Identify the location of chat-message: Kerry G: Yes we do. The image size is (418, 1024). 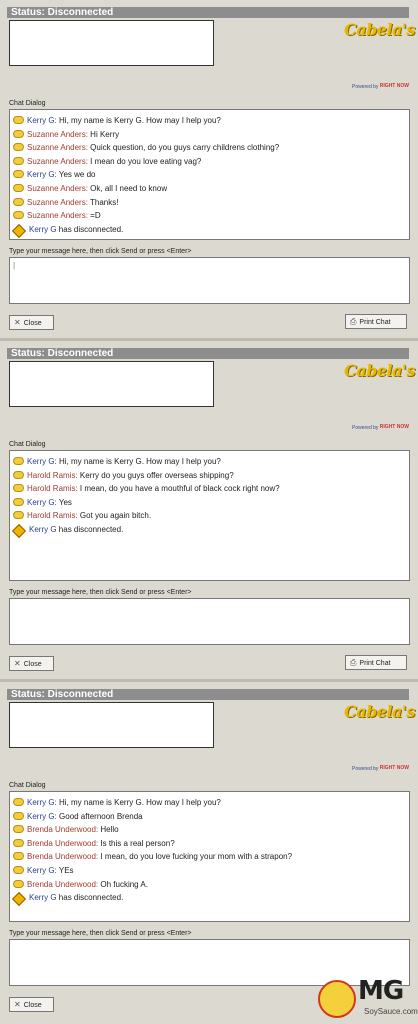
(211, 175).